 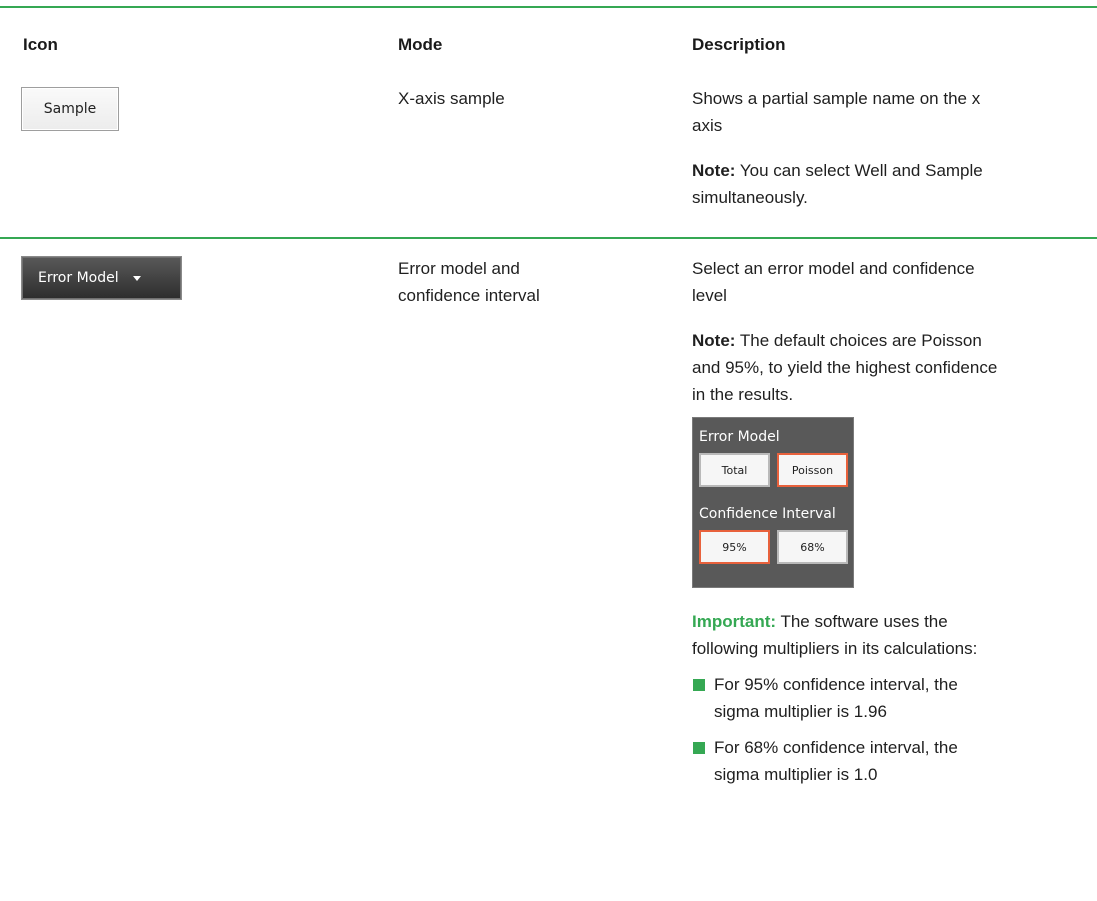 What do you see at coordinates (136, 278) in the screenshot?
I see `caret-down-icon` at bounding box center [136, 278].